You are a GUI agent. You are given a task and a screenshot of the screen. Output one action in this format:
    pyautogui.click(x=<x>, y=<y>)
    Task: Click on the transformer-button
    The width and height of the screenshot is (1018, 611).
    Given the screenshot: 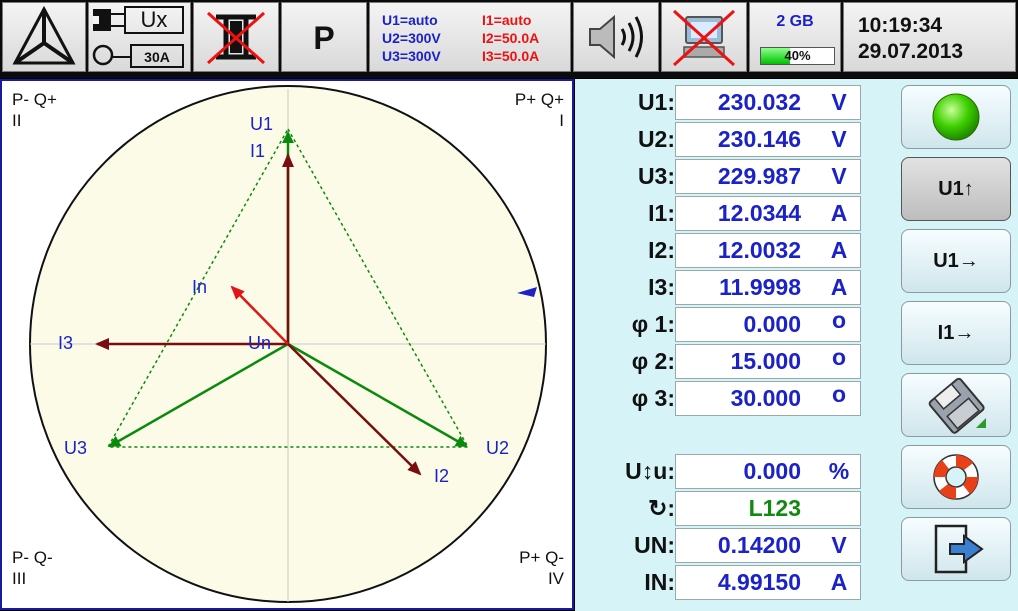 What is the action you would take?
    pyautogui.click(x=236, y=37)
    